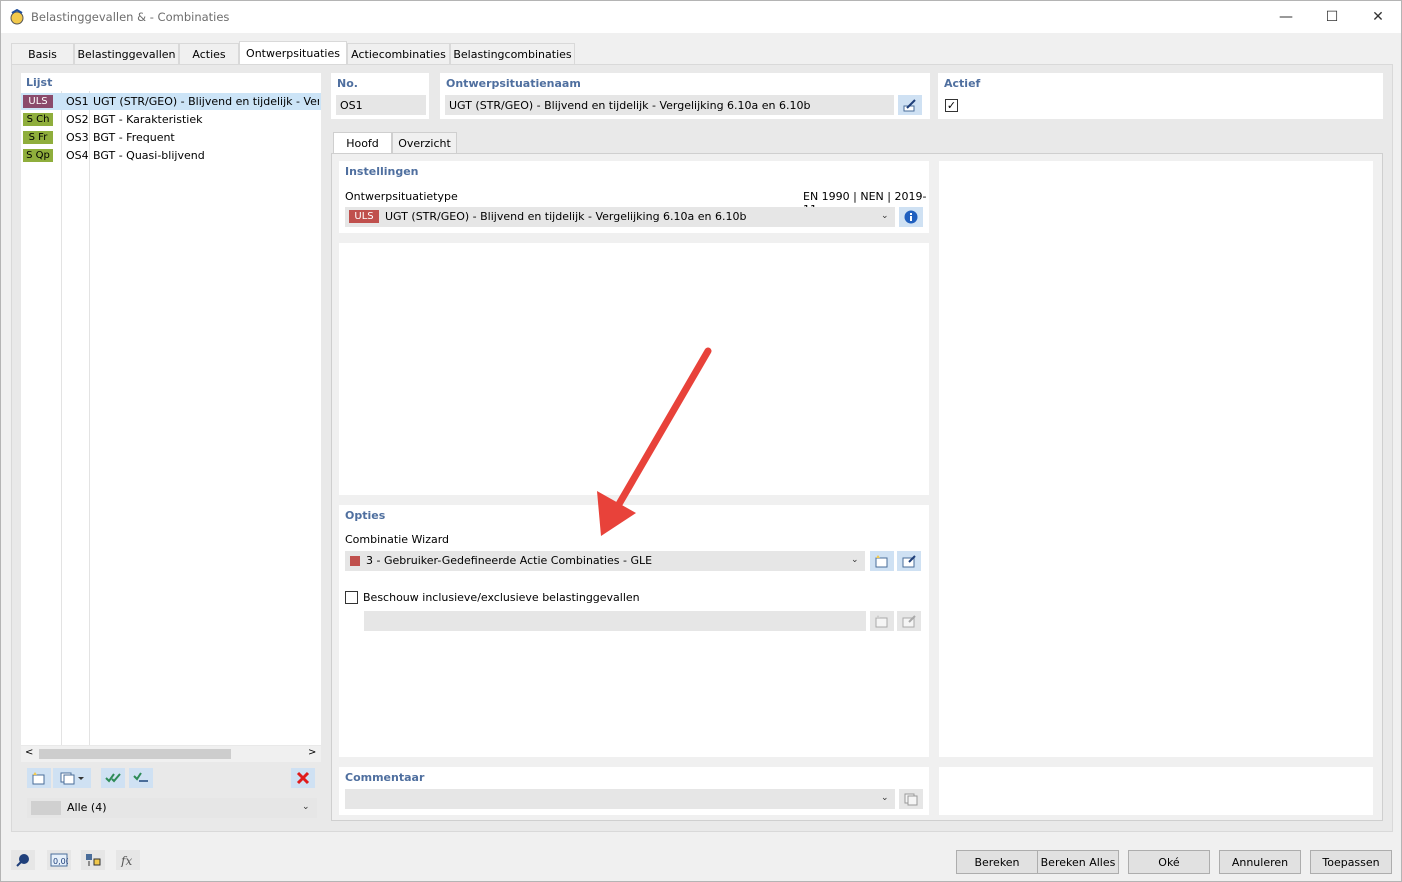 Image resolution: width=1402 pixels, height=882 pixels. I want to click on list-item-os3: S Fr OS3 BGT - Frequent, so click(171, 137).